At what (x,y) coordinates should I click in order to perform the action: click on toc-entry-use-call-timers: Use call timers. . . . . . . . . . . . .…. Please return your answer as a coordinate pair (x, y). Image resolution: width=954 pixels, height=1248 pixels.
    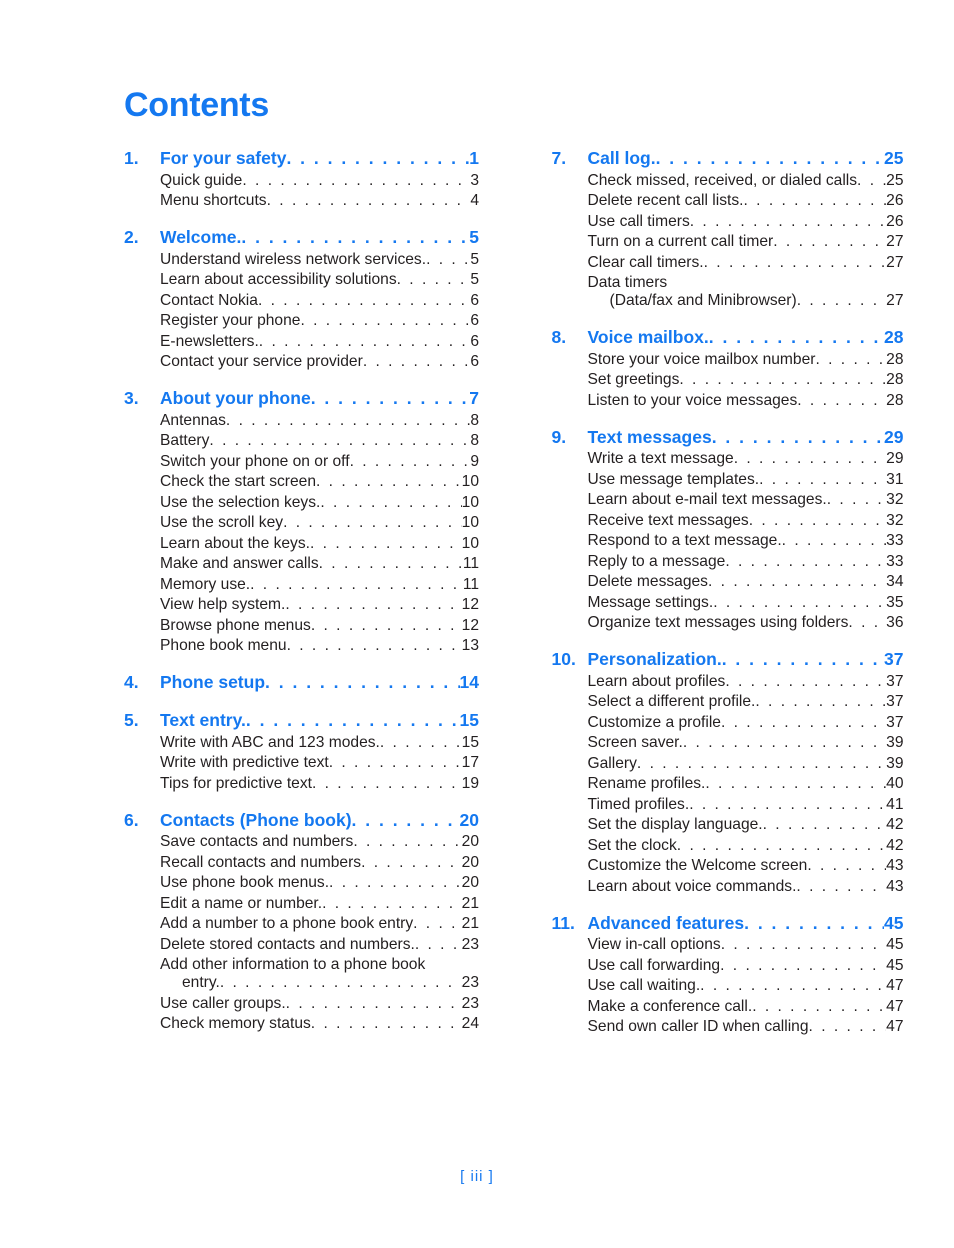
    Looking at the image, I should click on (728, 222).